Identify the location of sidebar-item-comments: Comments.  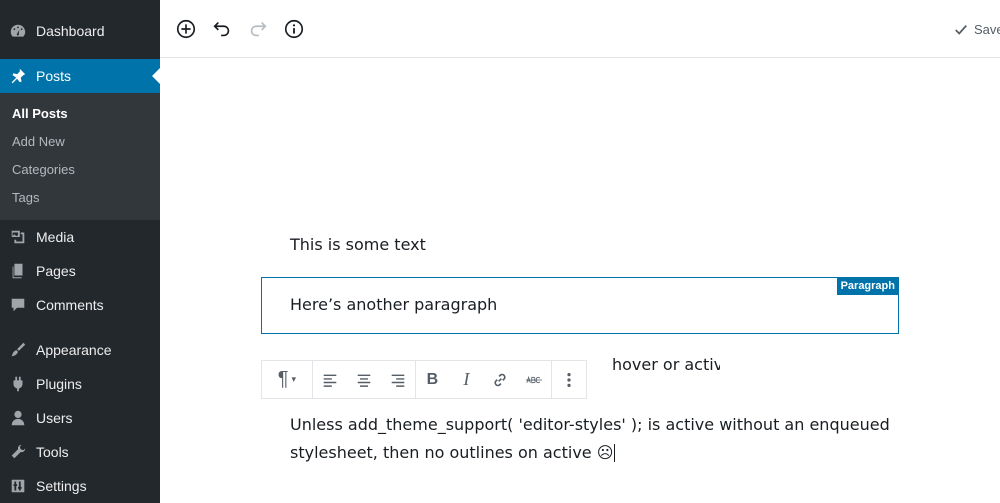
(80, 305).